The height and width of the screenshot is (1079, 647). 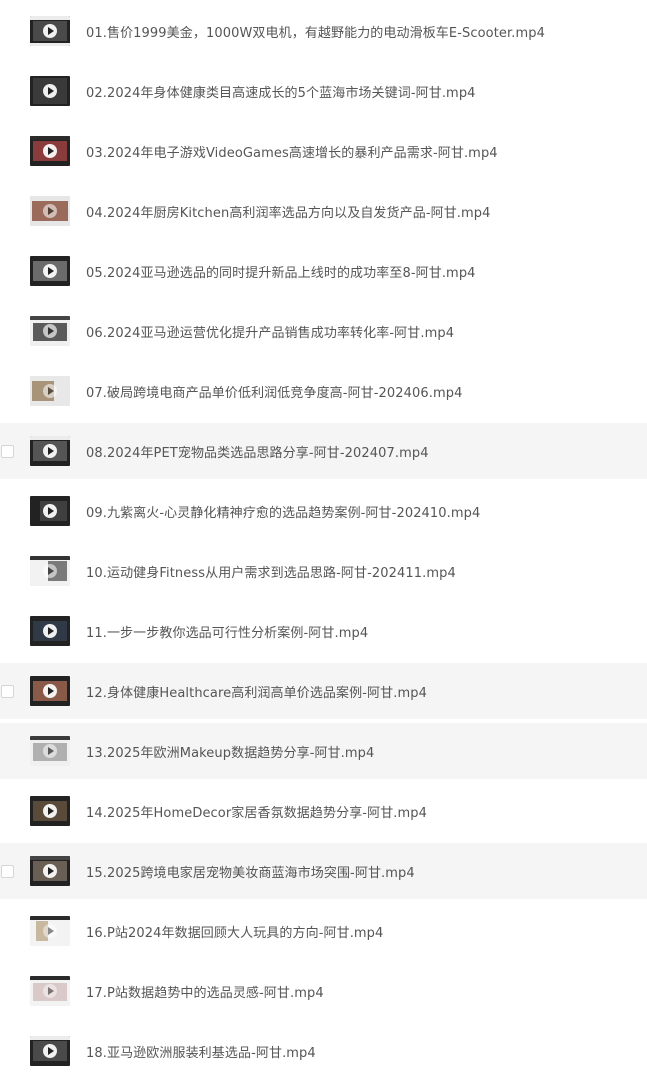 I want to click on file-row: 14.2025年HomeDecor家居香氛数据趋势分享-阿甘.mp4, so click(x=323, y=811).